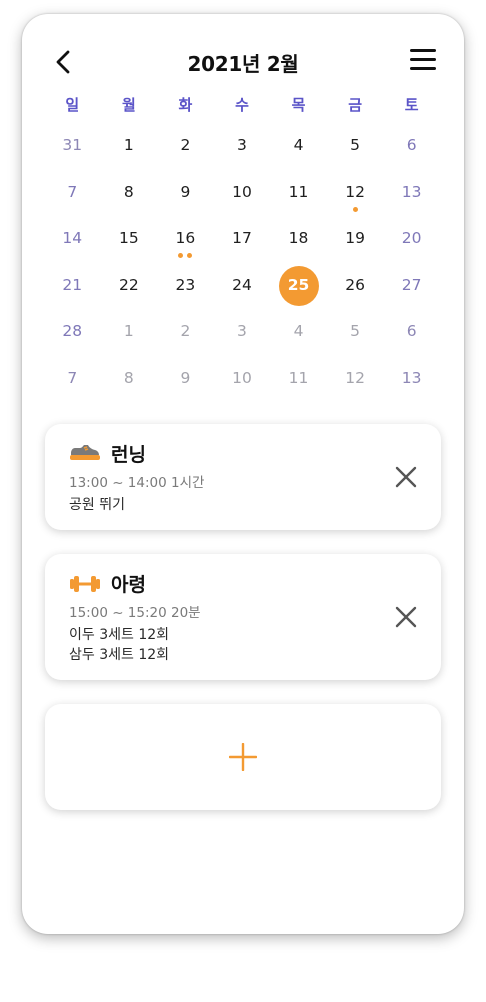  What do you see at coordinates (72, 331) in the screenshot?
I see `day-number: 28` at bounding box center [72, 331].